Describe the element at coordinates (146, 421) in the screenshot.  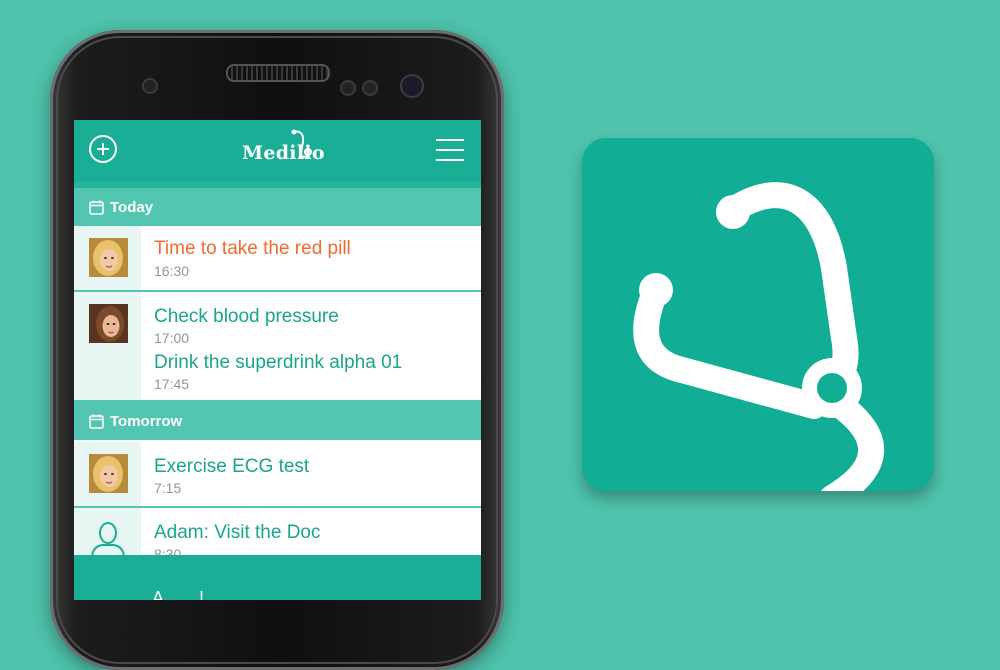
I see `section-label: Tomorrow` at that location.